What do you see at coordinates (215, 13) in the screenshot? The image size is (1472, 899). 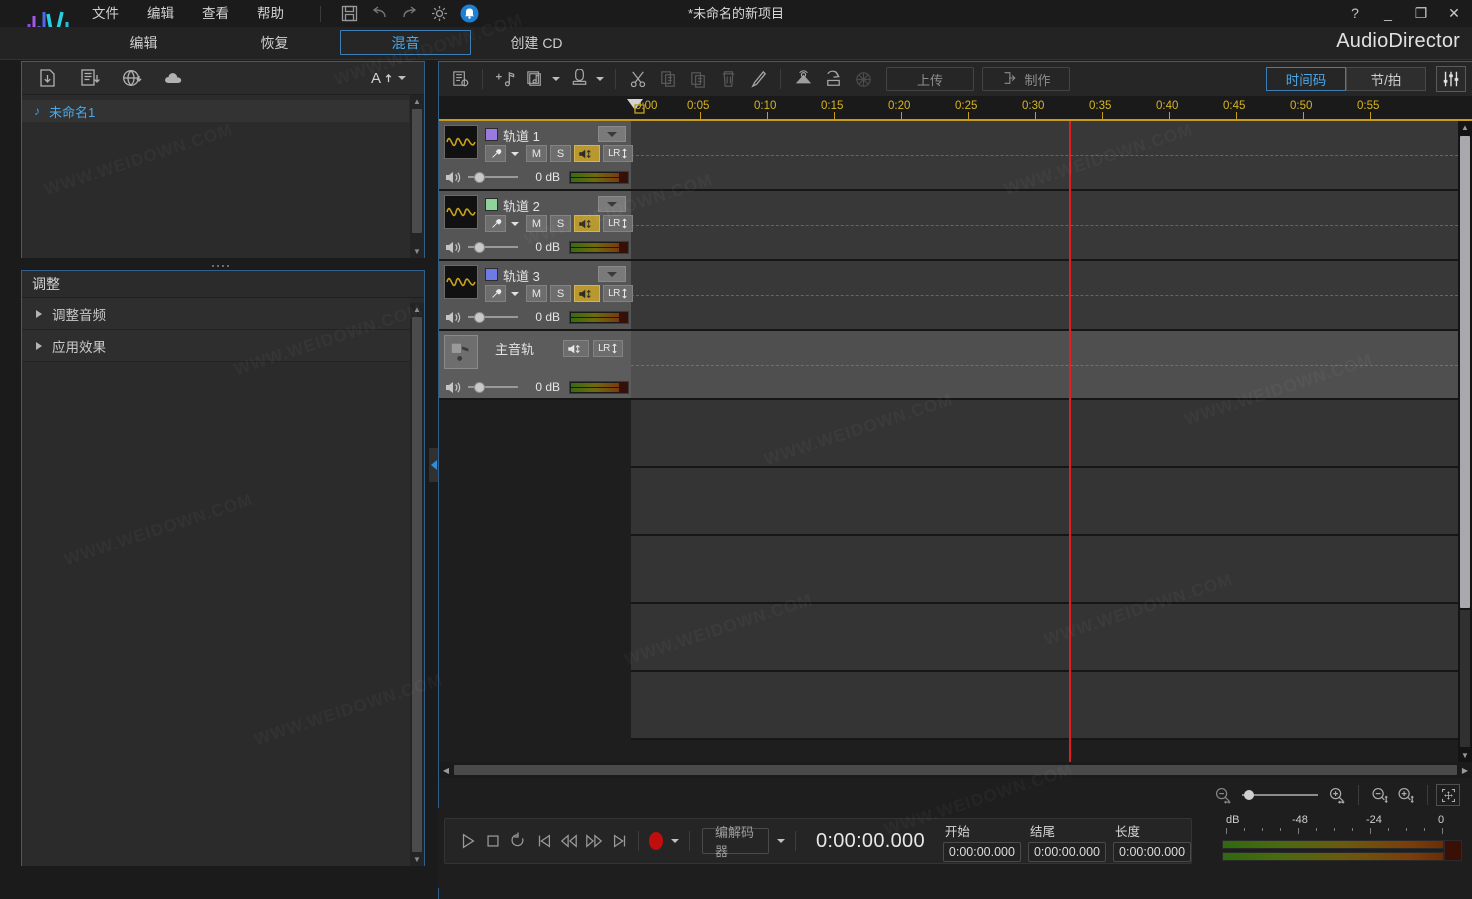 I see `menu-view: 查看` at bounding box center [215, 13].